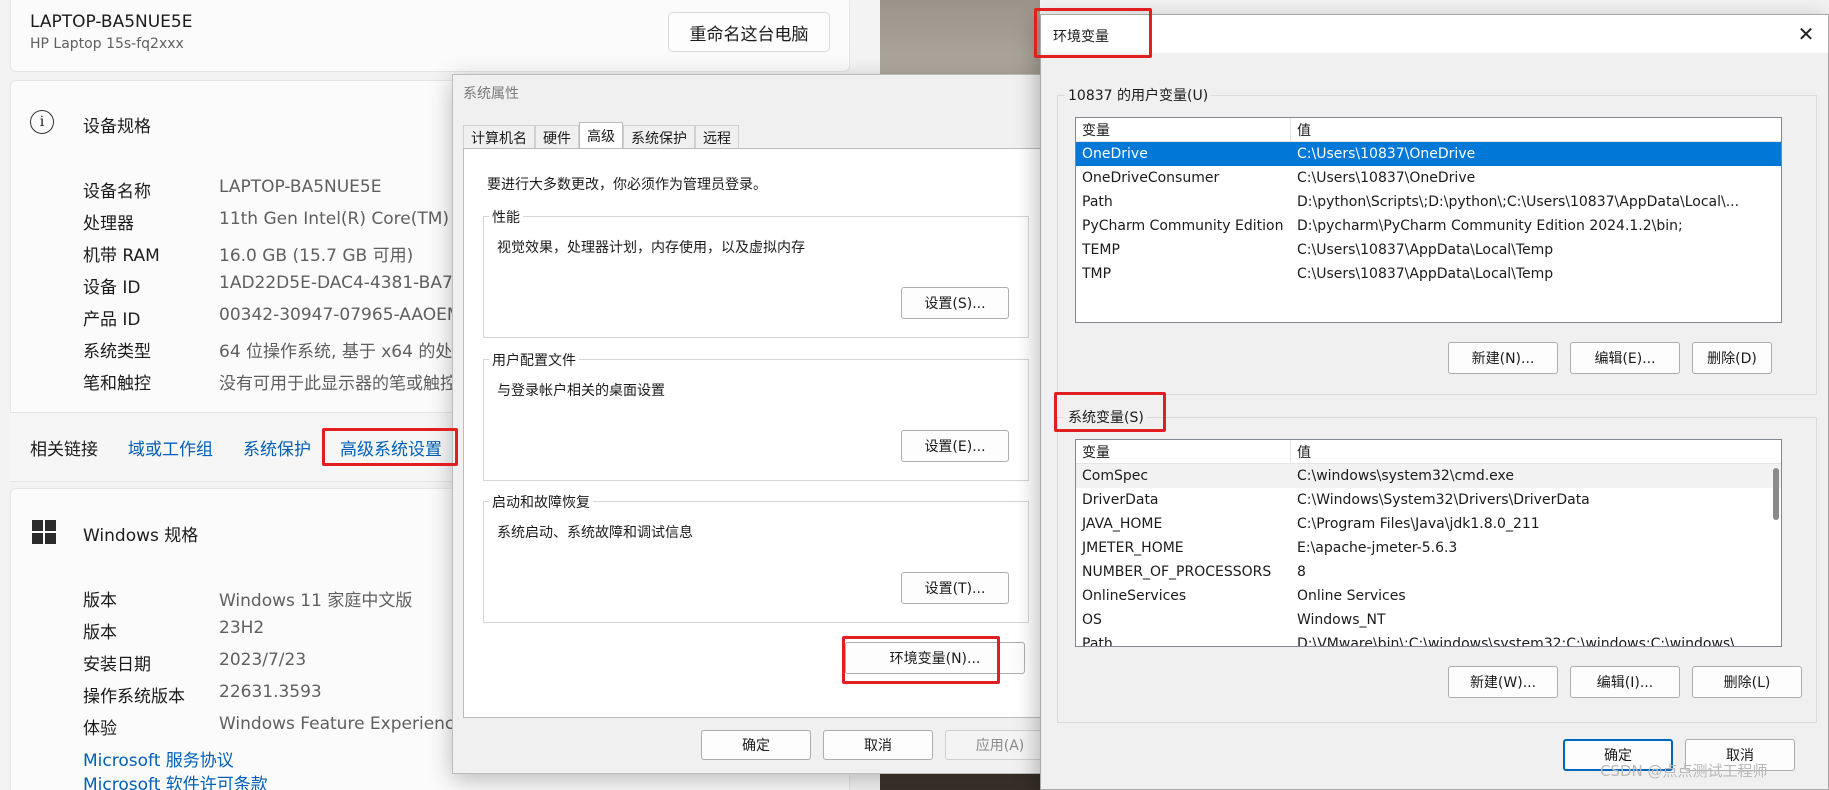  Describe the element at coordinates (353, 219) in the screenshot. I see `spec-value: 11th Gen Intel(R) Core(TM) i5-1` at that location.